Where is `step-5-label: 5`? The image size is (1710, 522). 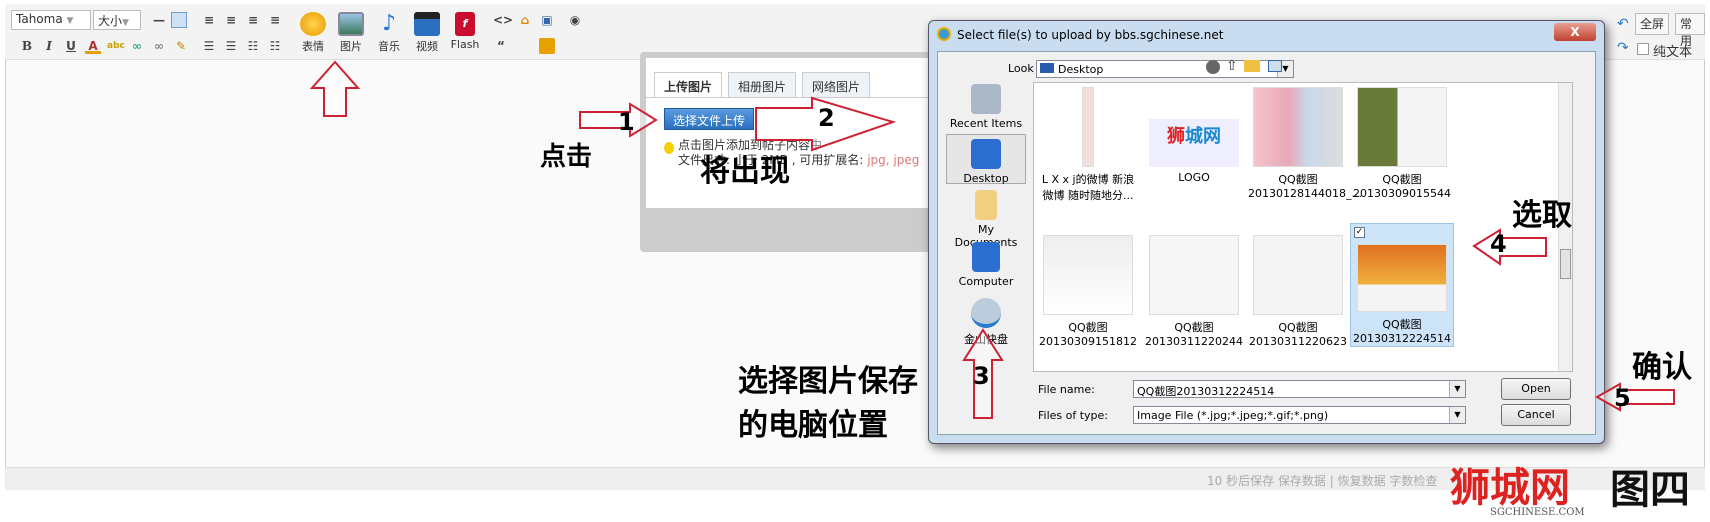 step-5-label: 5 is located at coordinates (1622, 398).